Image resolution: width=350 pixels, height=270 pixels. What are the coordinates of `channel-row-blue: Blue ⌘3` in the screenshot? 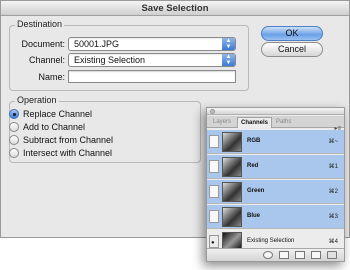 It's located at (275, 217).